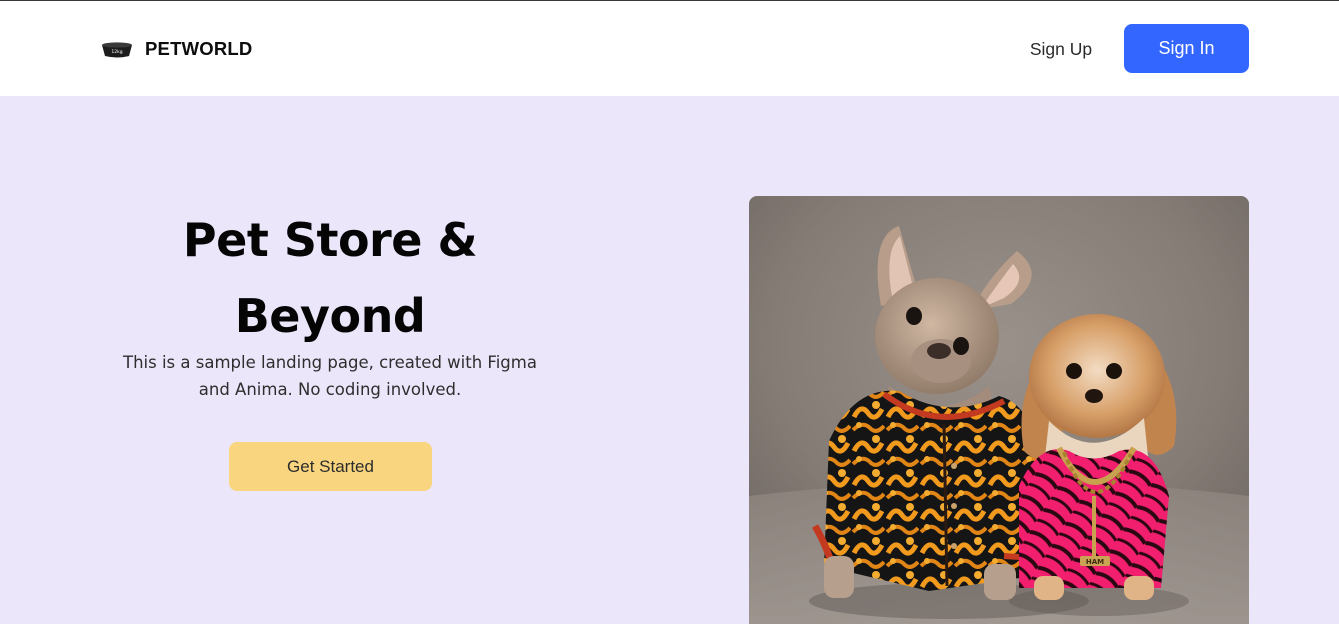 This screenshot has width=1339, height=624. I want to click on sign-in-button: Sign In, so click(1186, 48).